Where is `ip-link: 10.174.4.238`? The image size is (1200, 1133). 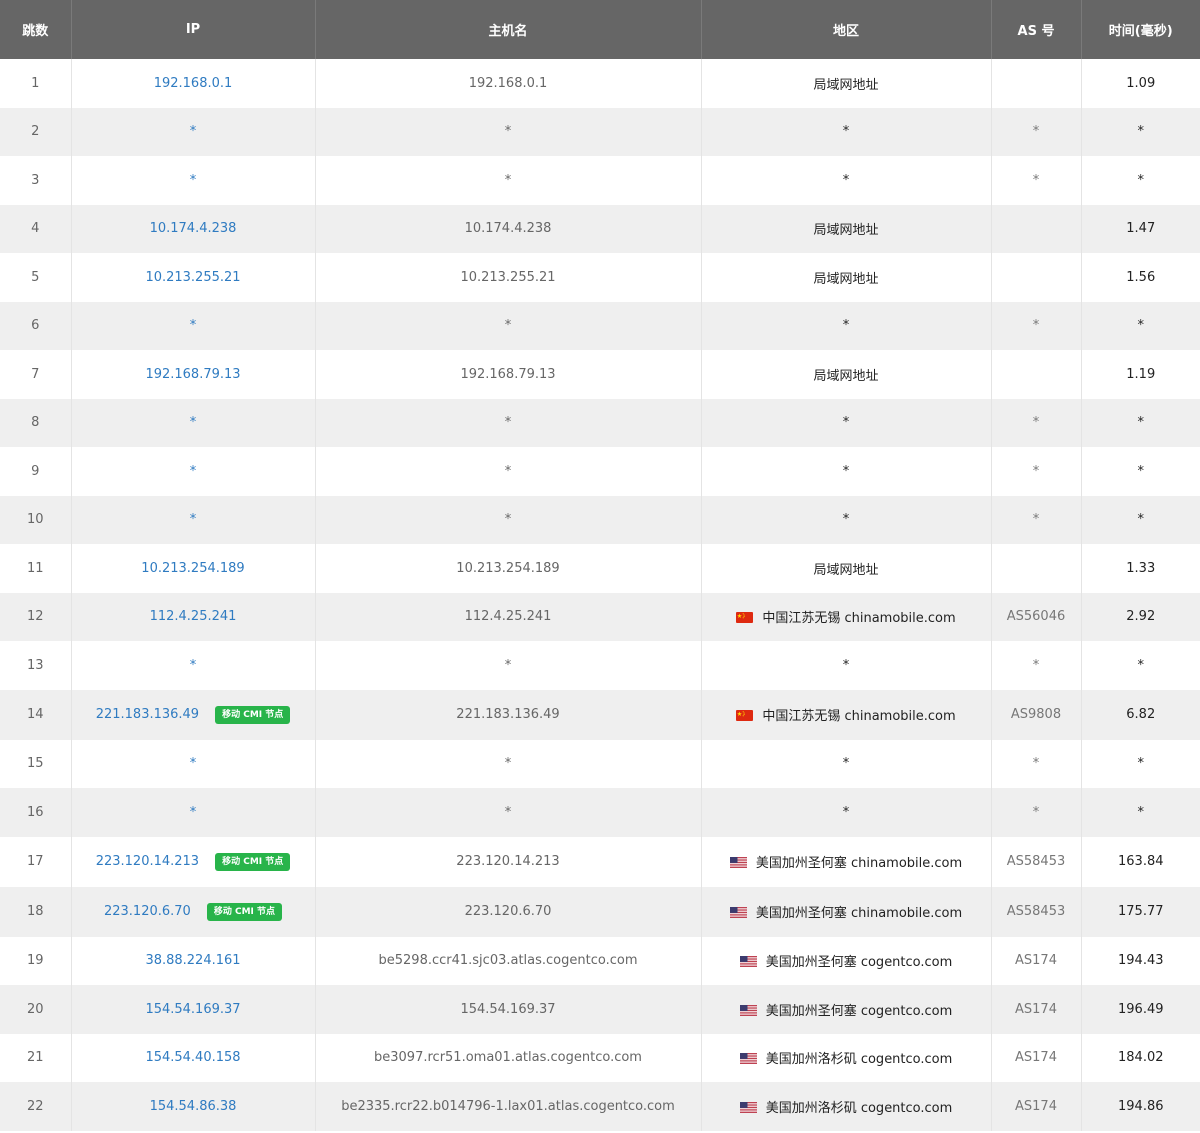 ip-link: 10.174.4.238 is located at coordinates (193, 228).